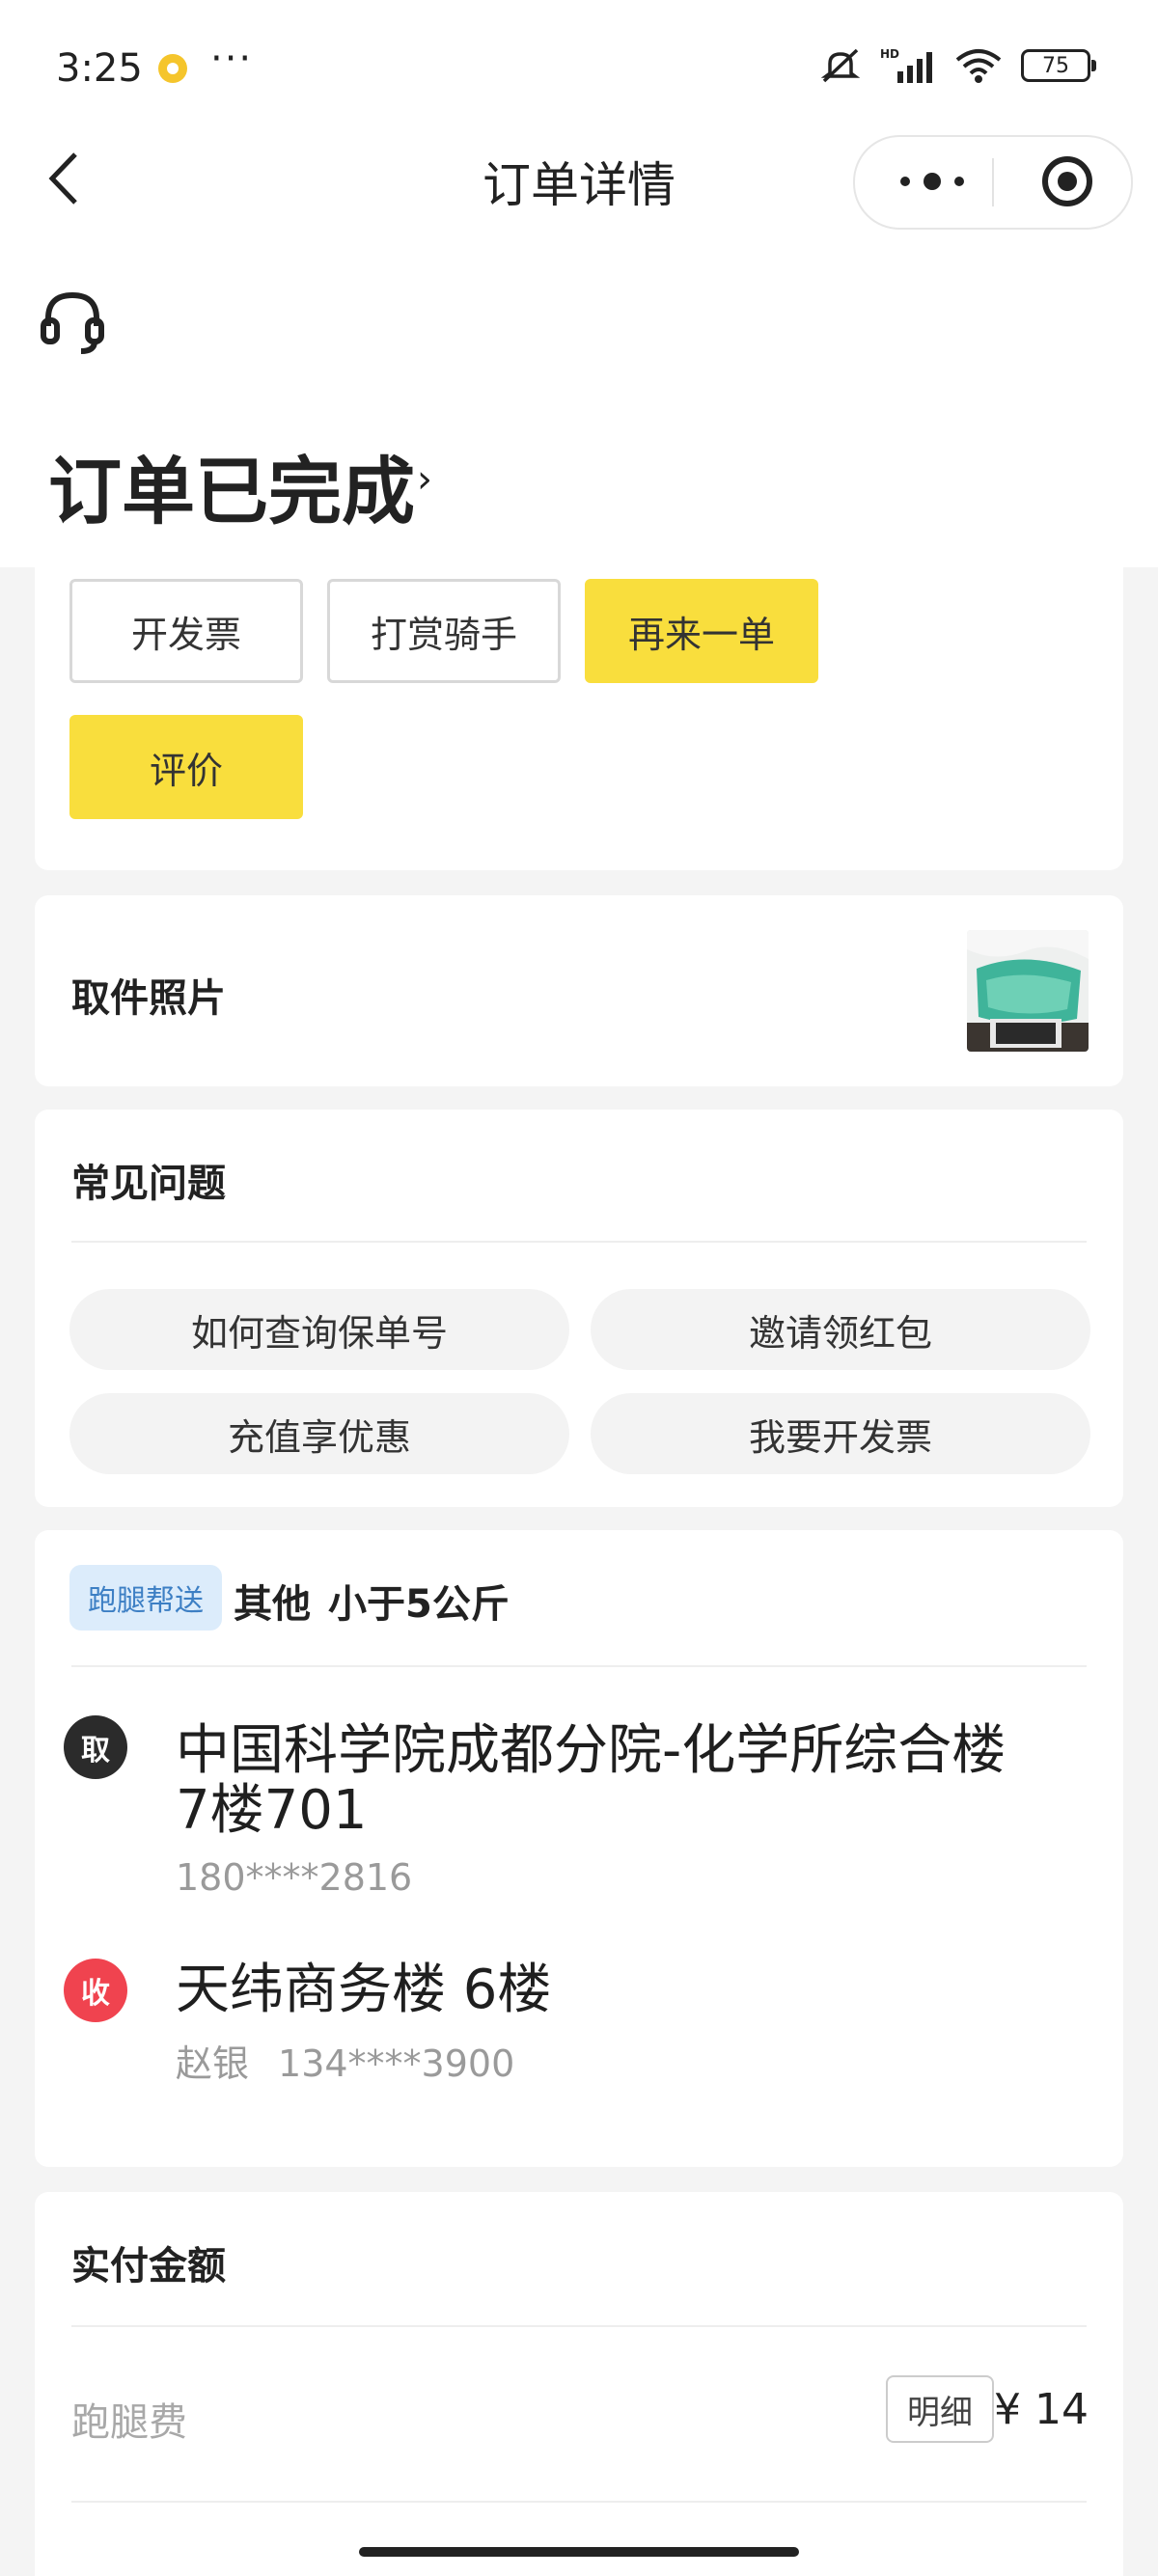 The height and width of the screenshot is (2576, 1158). What do you see at coordinates (364, 1990) in the screenshot?
I see `dropoff-address: 天纬商务楼 6楼` at bounding box center [364, 1990].